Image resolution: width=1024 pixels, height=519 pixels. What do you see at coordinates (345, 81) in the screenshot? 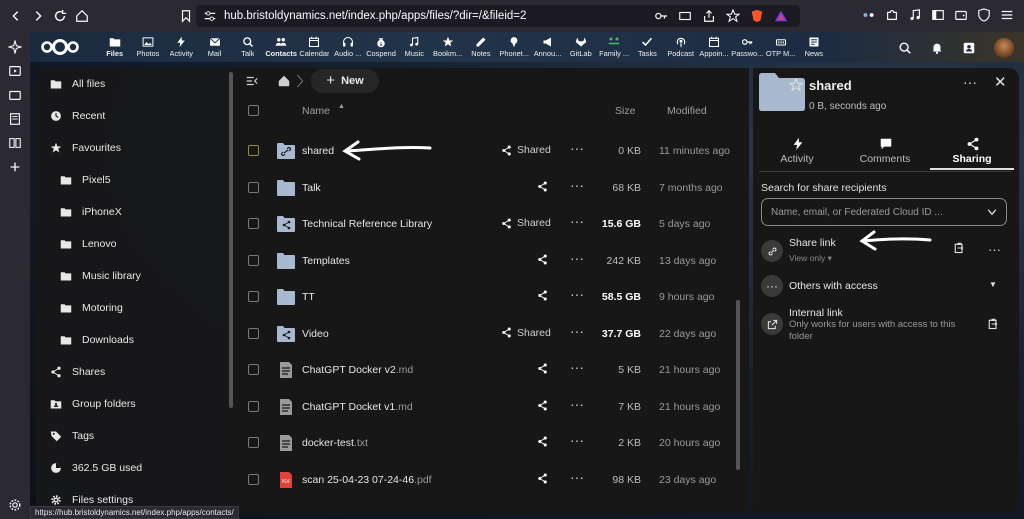
I see `new-button: + New` at bounding box center [345, 81].